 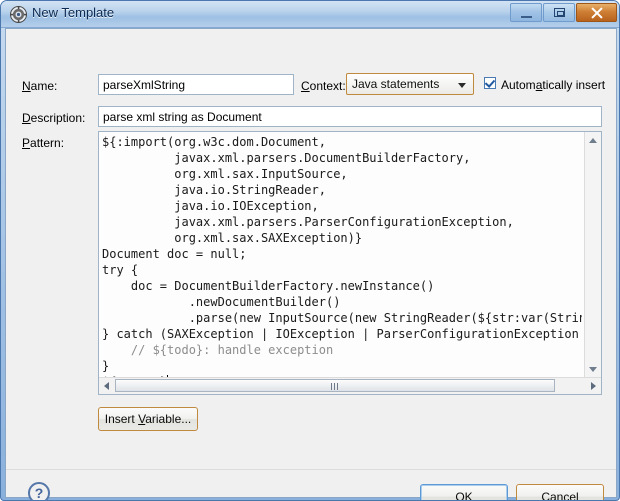 I want to click on name-input: parseXmlString, so click(x=196, y=84).